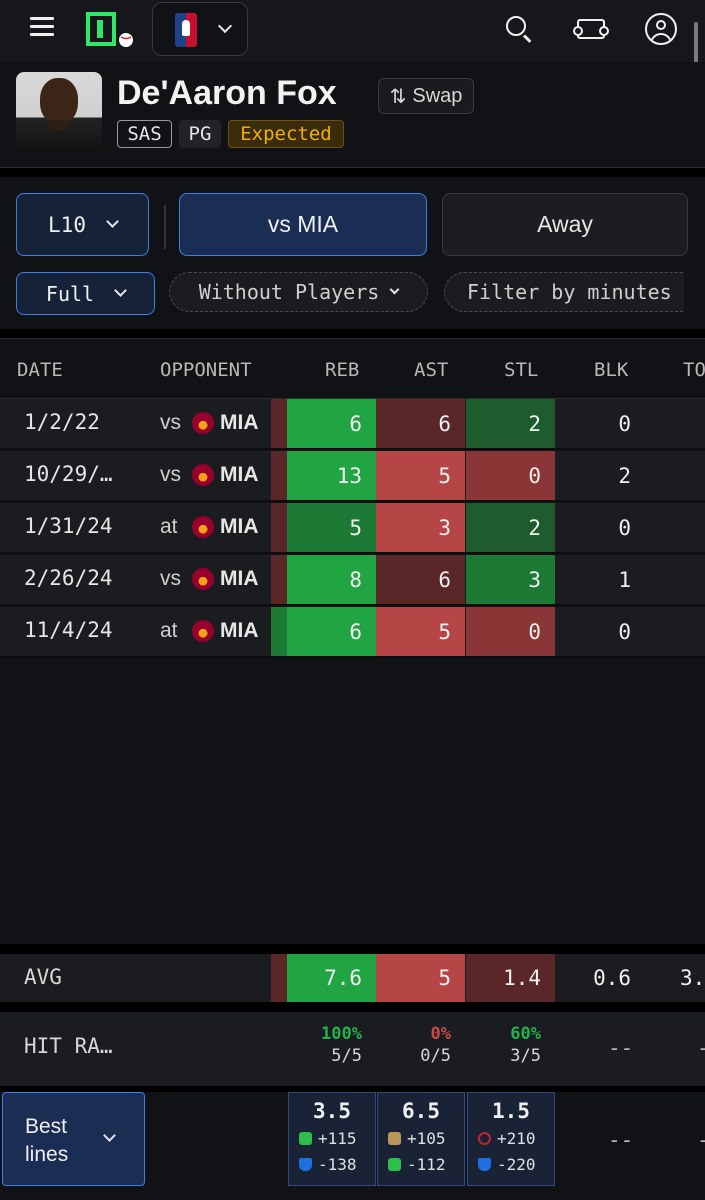 The image size is (705, 1200). What do you see at coordinates (73, 1139) in the screenshot?
I see `best-lines-dropdown: Best lines` at bounding box center [73, 1139].